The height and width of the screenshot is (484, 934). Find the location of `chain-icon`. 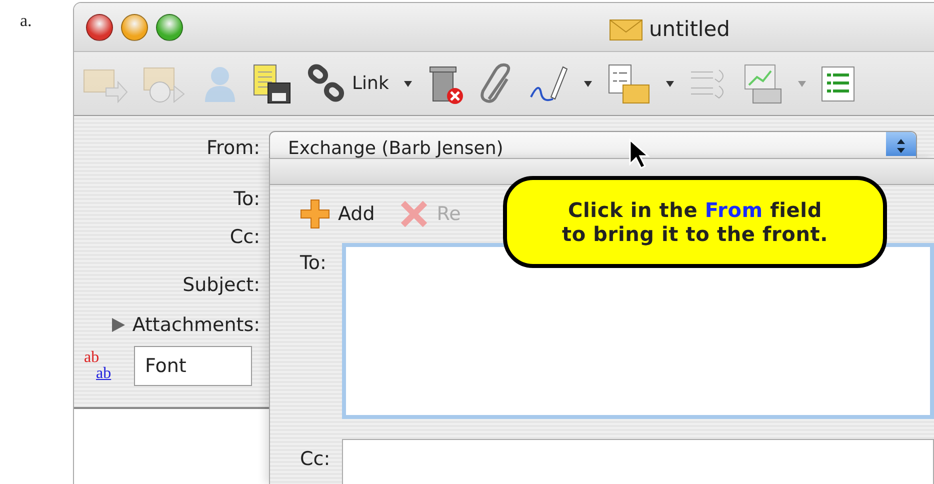

chain-icon is located at coordinates (326, 84).